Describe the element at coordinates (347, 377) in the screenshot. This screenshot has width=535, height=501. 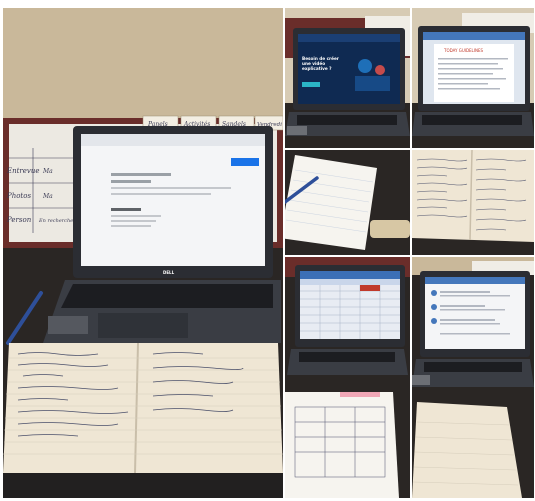
I see `laptop-spreadsheet-photo` at that location.